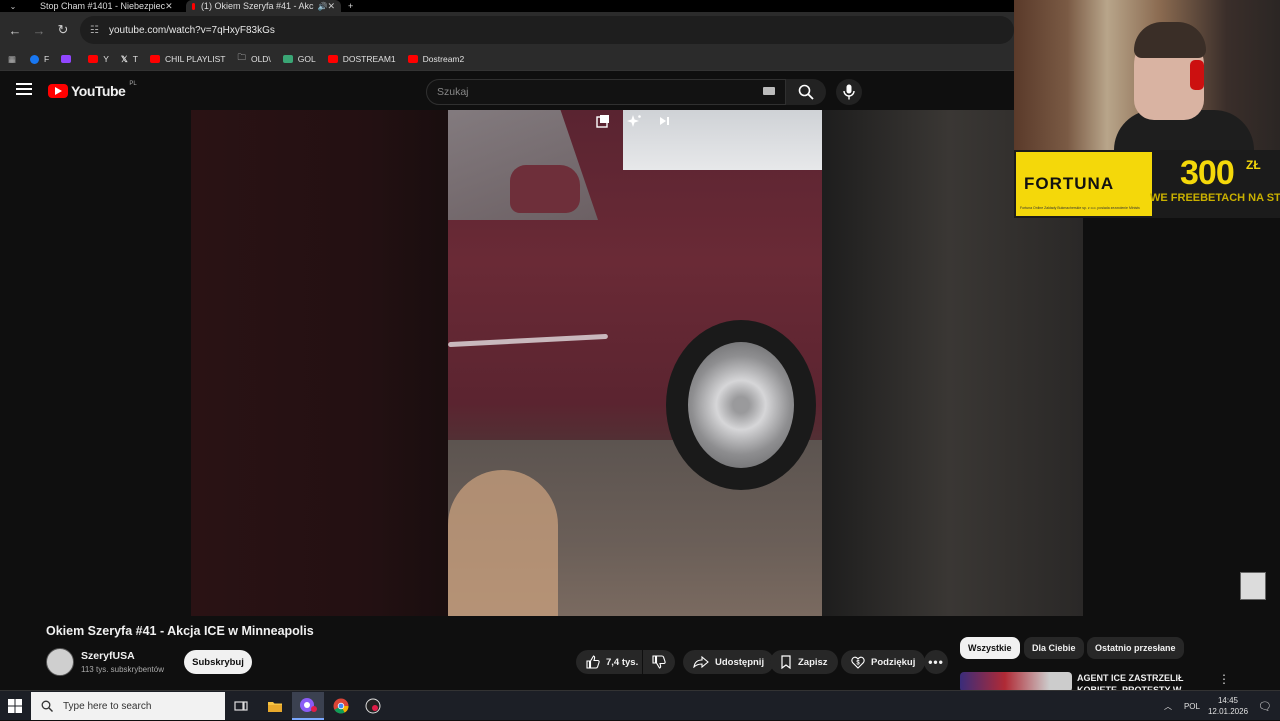 Image resolution: width=1280 pixels, height=721 pixels. I want to click on bookmark-dostream2: Dostream2, so click(435, 59).